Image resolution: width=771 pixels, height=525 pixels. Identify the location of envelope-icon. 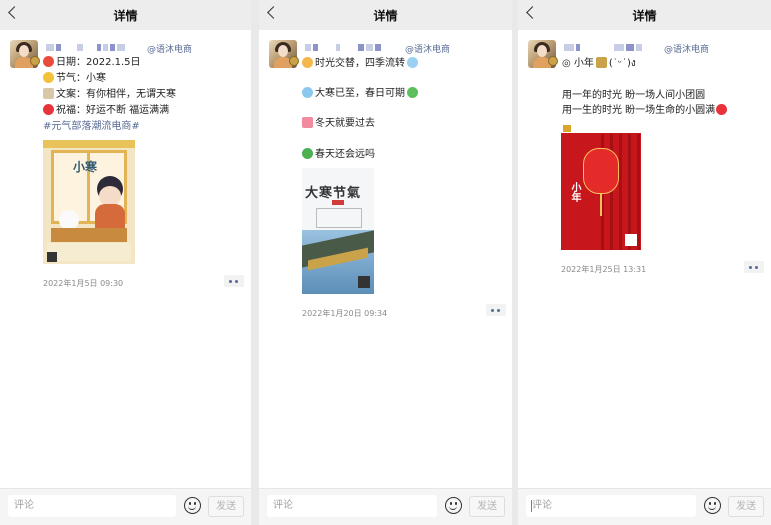
(307, 122).